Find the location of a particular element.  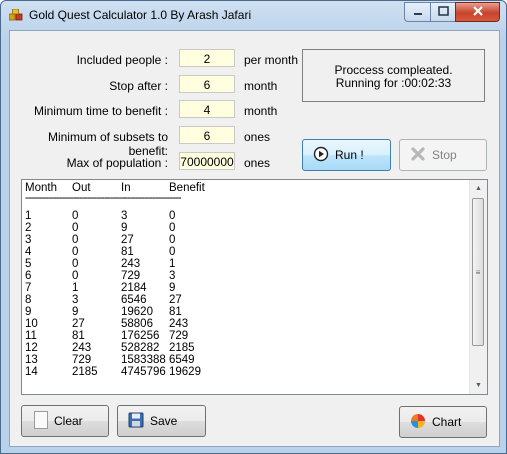

cell-in: 4745796 is located at coordinates (143, 372).